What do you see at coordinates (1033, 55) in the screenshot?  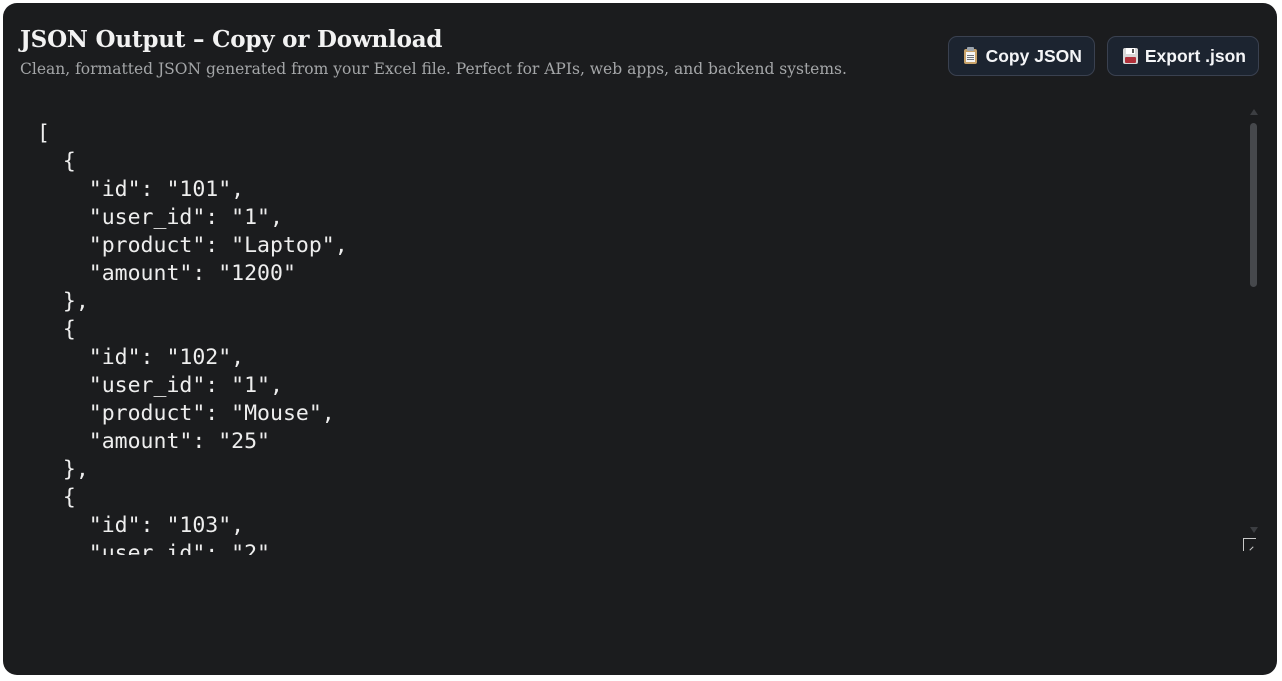 I see `copy-json-label: Copy JSON` at bounding box center [1033, 55].